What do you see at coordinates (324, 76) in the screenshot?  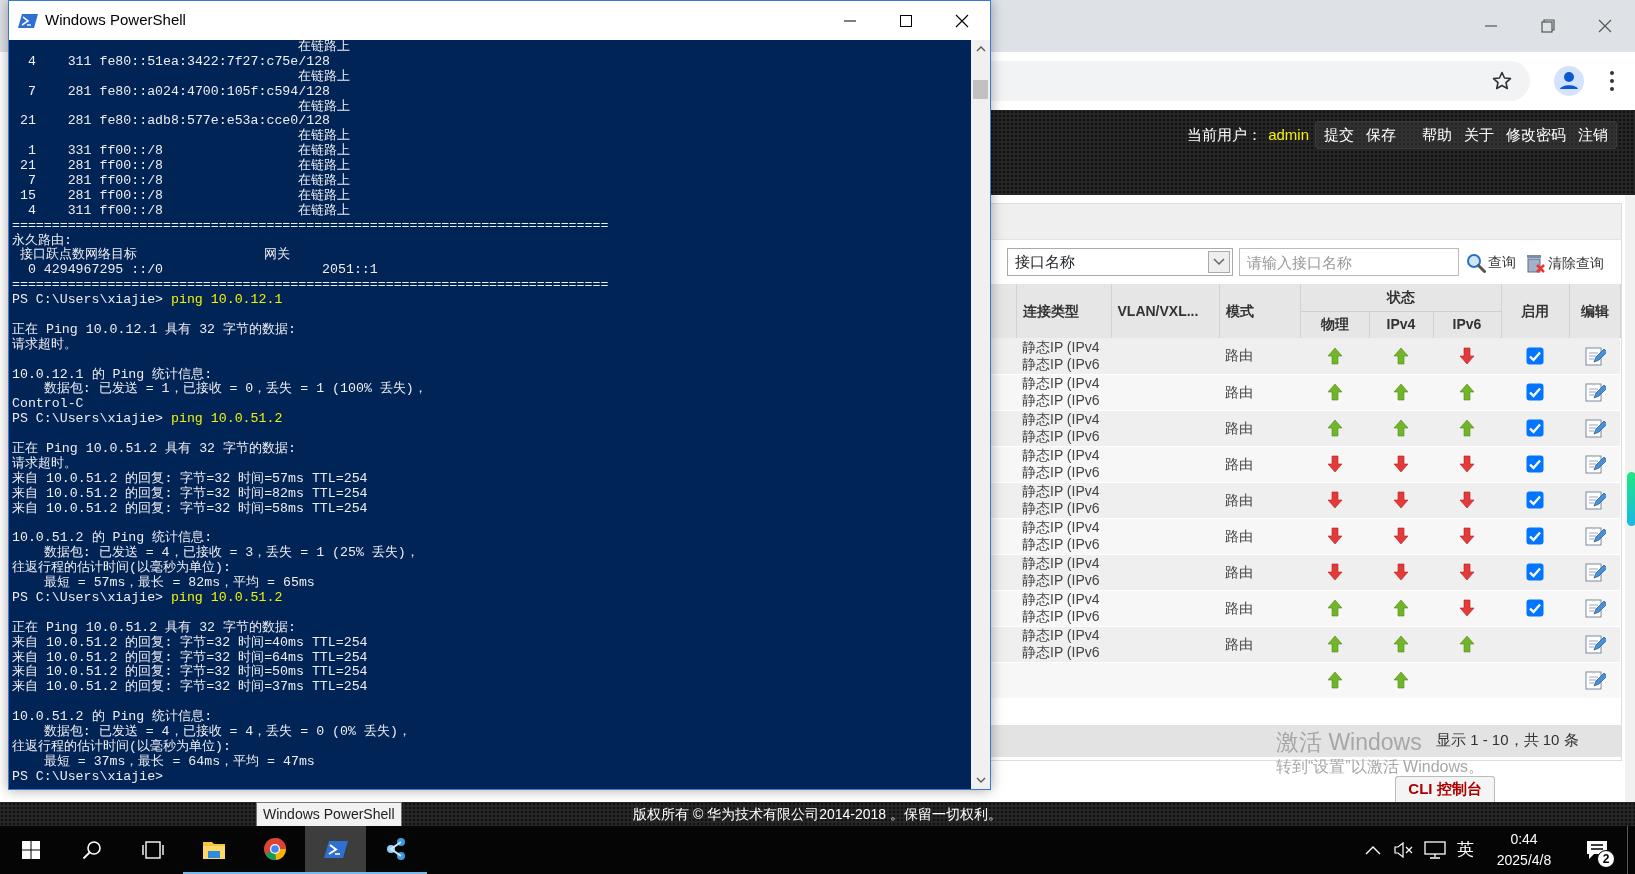 I see `console-line: 在链路上` at bounding box center [324, 76].